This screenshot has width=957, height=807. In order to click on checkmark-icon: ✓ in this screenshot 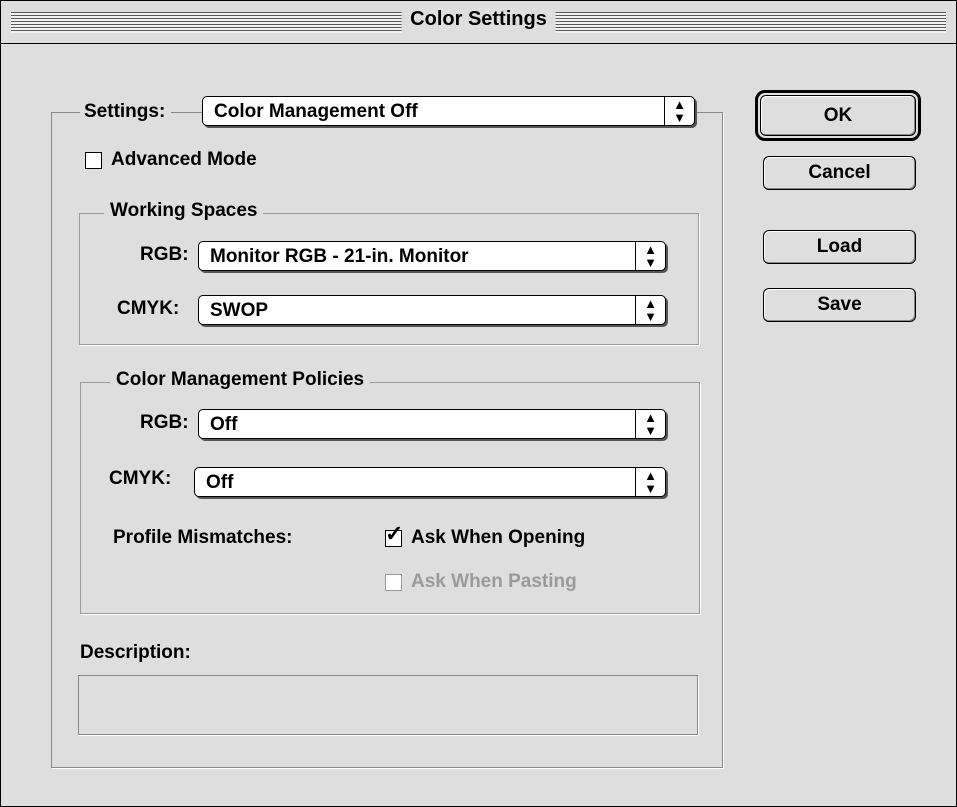, I will do `click(394, 533)`.